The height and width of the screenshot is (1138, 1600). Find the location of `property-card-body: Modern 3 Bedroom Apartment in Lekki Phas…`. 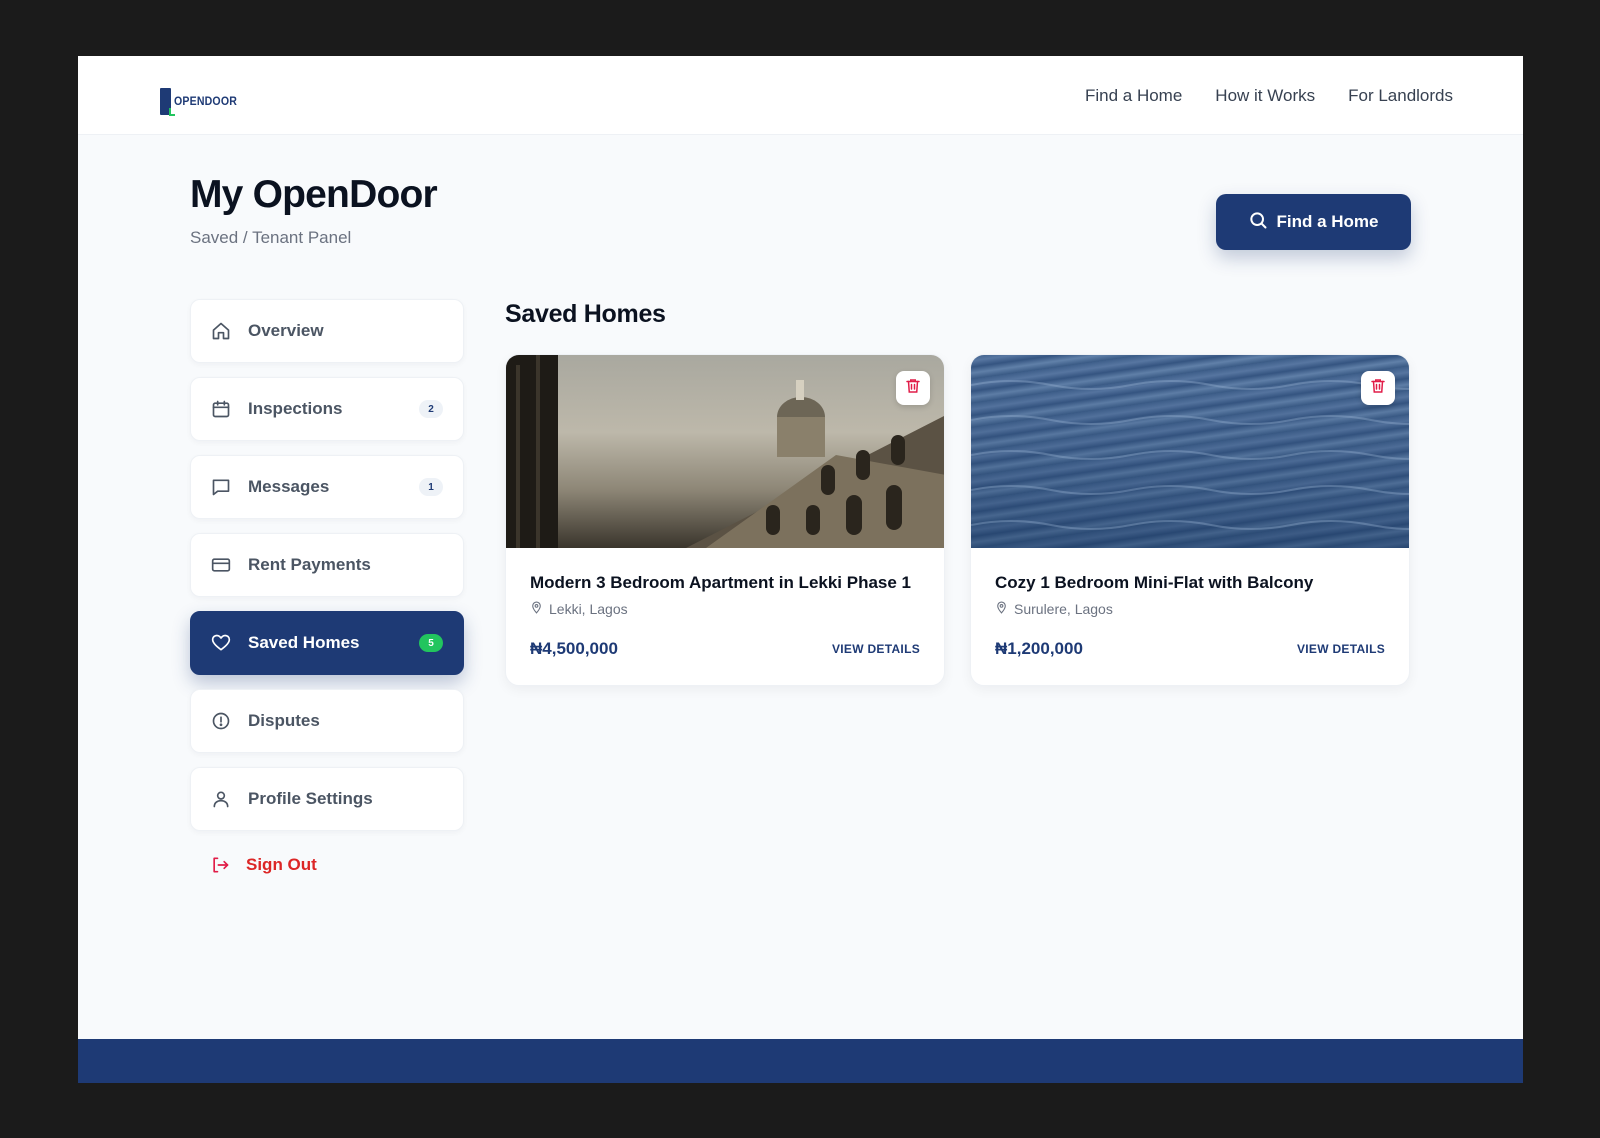

property-card-body: Modern 3 Bedroom Apartment in Lekki Phas… is located at coordinates (725, 603).